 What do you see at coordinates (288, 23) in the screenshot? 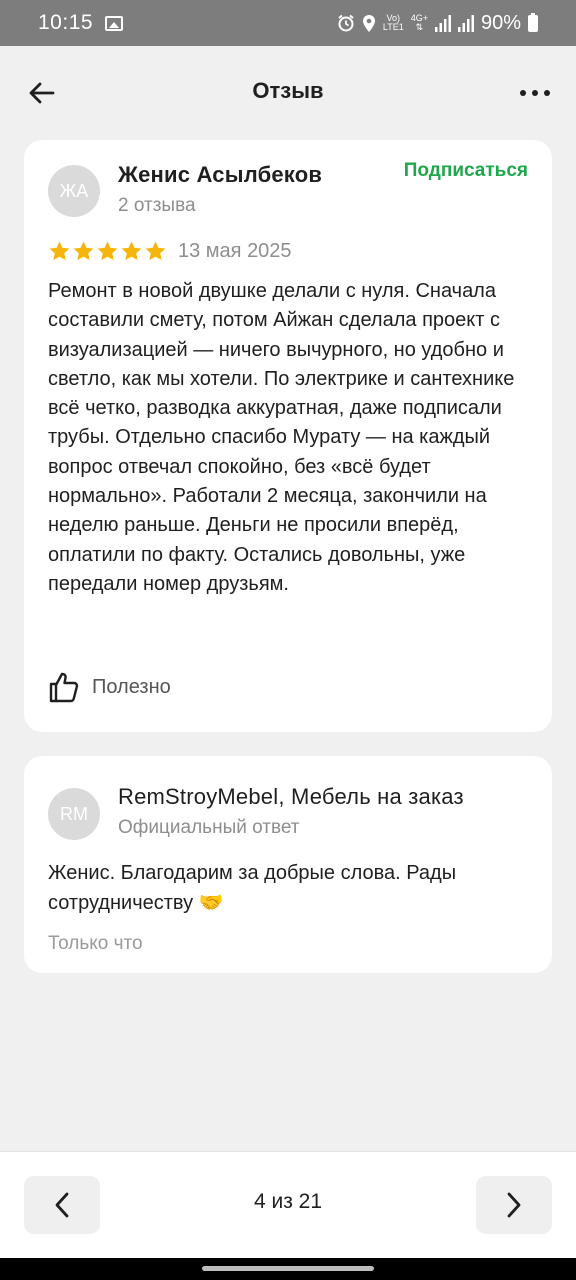
I see `status-bar: 10:15 Vo) LTE1 4G+ ⇅ 90%` at bounding box center [288, 23].